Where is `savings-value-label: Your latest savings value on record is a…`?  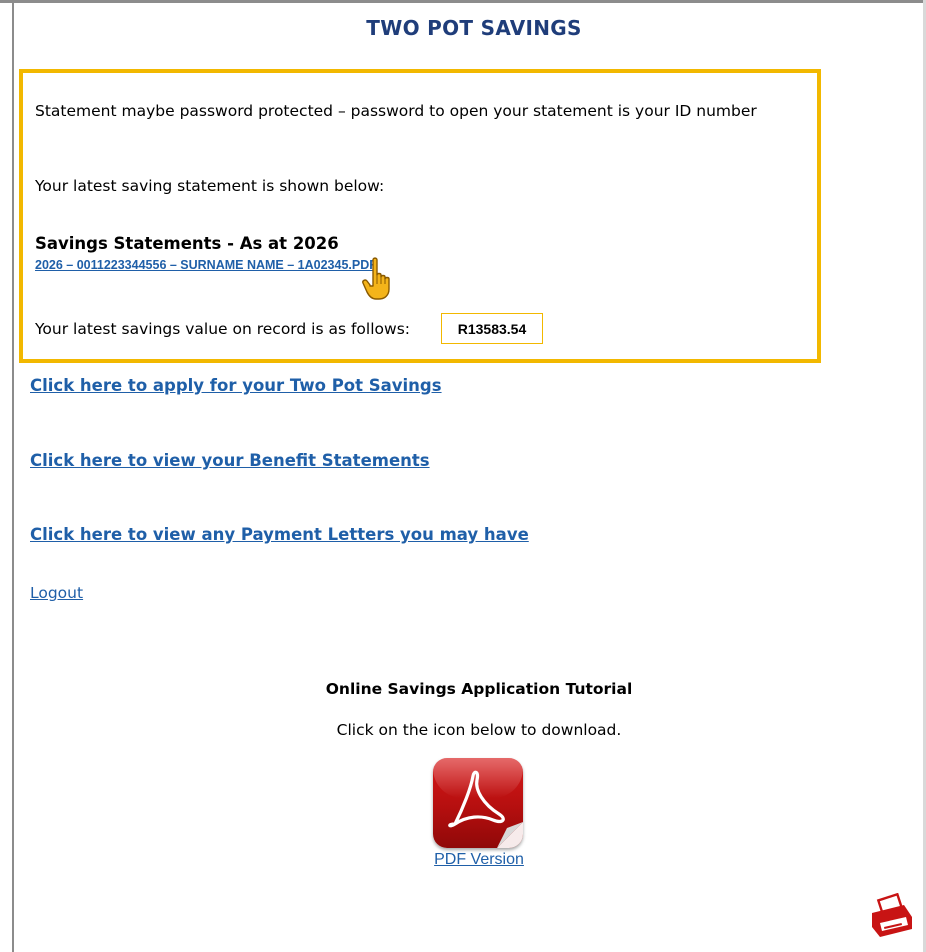 savings-value-label: Your latest savings value on record is a… is located at coordinates (222, 329).